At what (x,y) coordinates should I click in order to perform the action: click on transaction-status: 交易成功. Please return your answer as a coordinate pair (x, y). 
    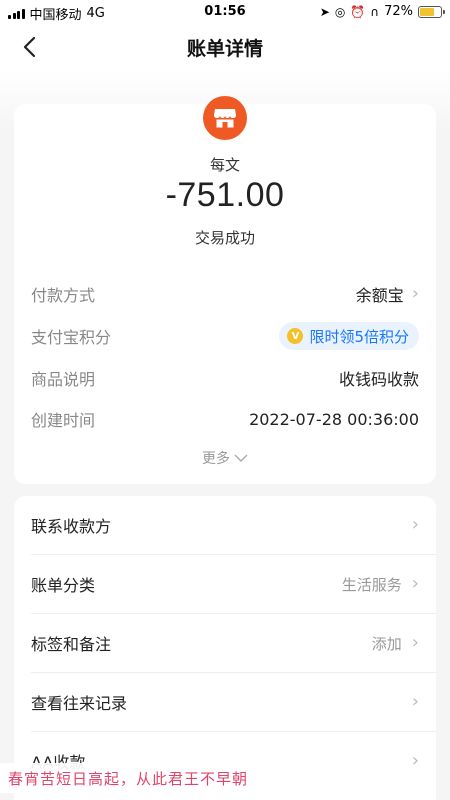
    Looking at the image, I should click on (224, 238).